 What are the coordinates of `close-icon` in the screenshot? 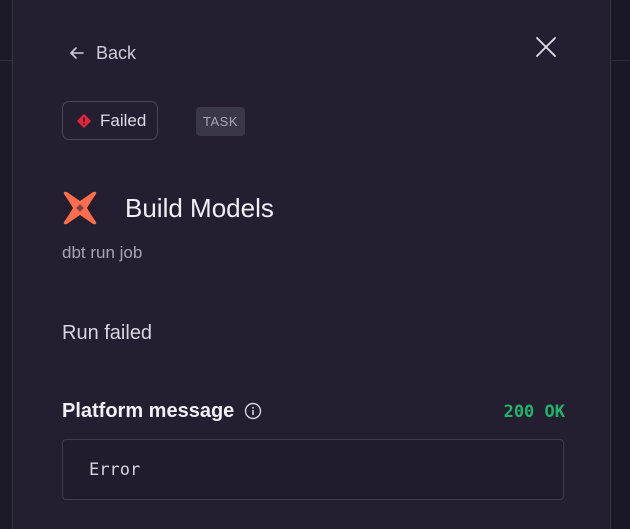 It's located at (546, 47).